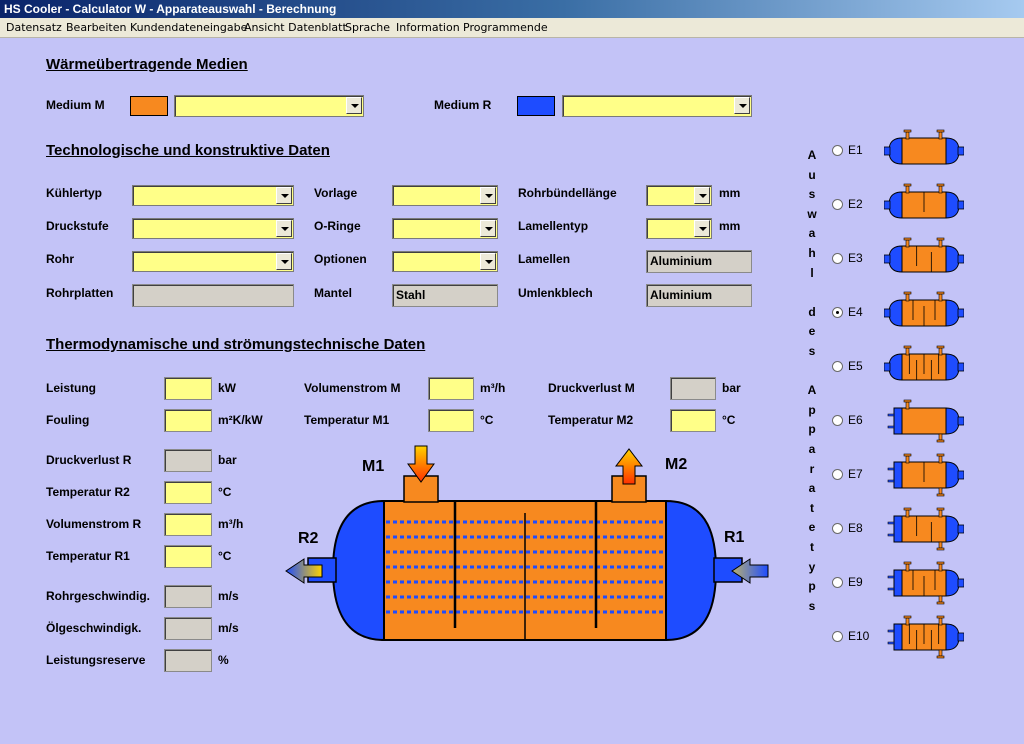 The image size is (1024, 744). What do you see at coordinates (657, 106) in the screenshot?
I see `medium-r-select` at bounding box center [657, 106].